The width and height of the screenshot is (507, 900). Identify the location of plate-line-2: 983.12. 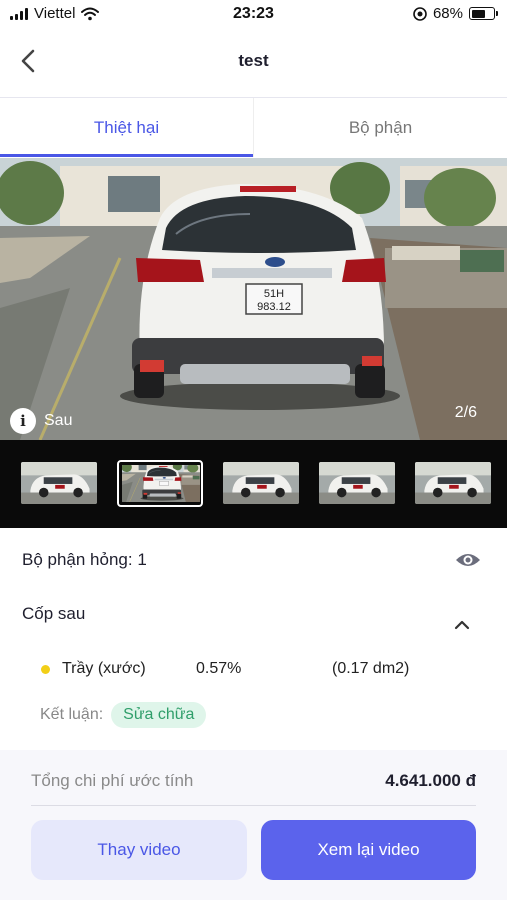
(274, 307).